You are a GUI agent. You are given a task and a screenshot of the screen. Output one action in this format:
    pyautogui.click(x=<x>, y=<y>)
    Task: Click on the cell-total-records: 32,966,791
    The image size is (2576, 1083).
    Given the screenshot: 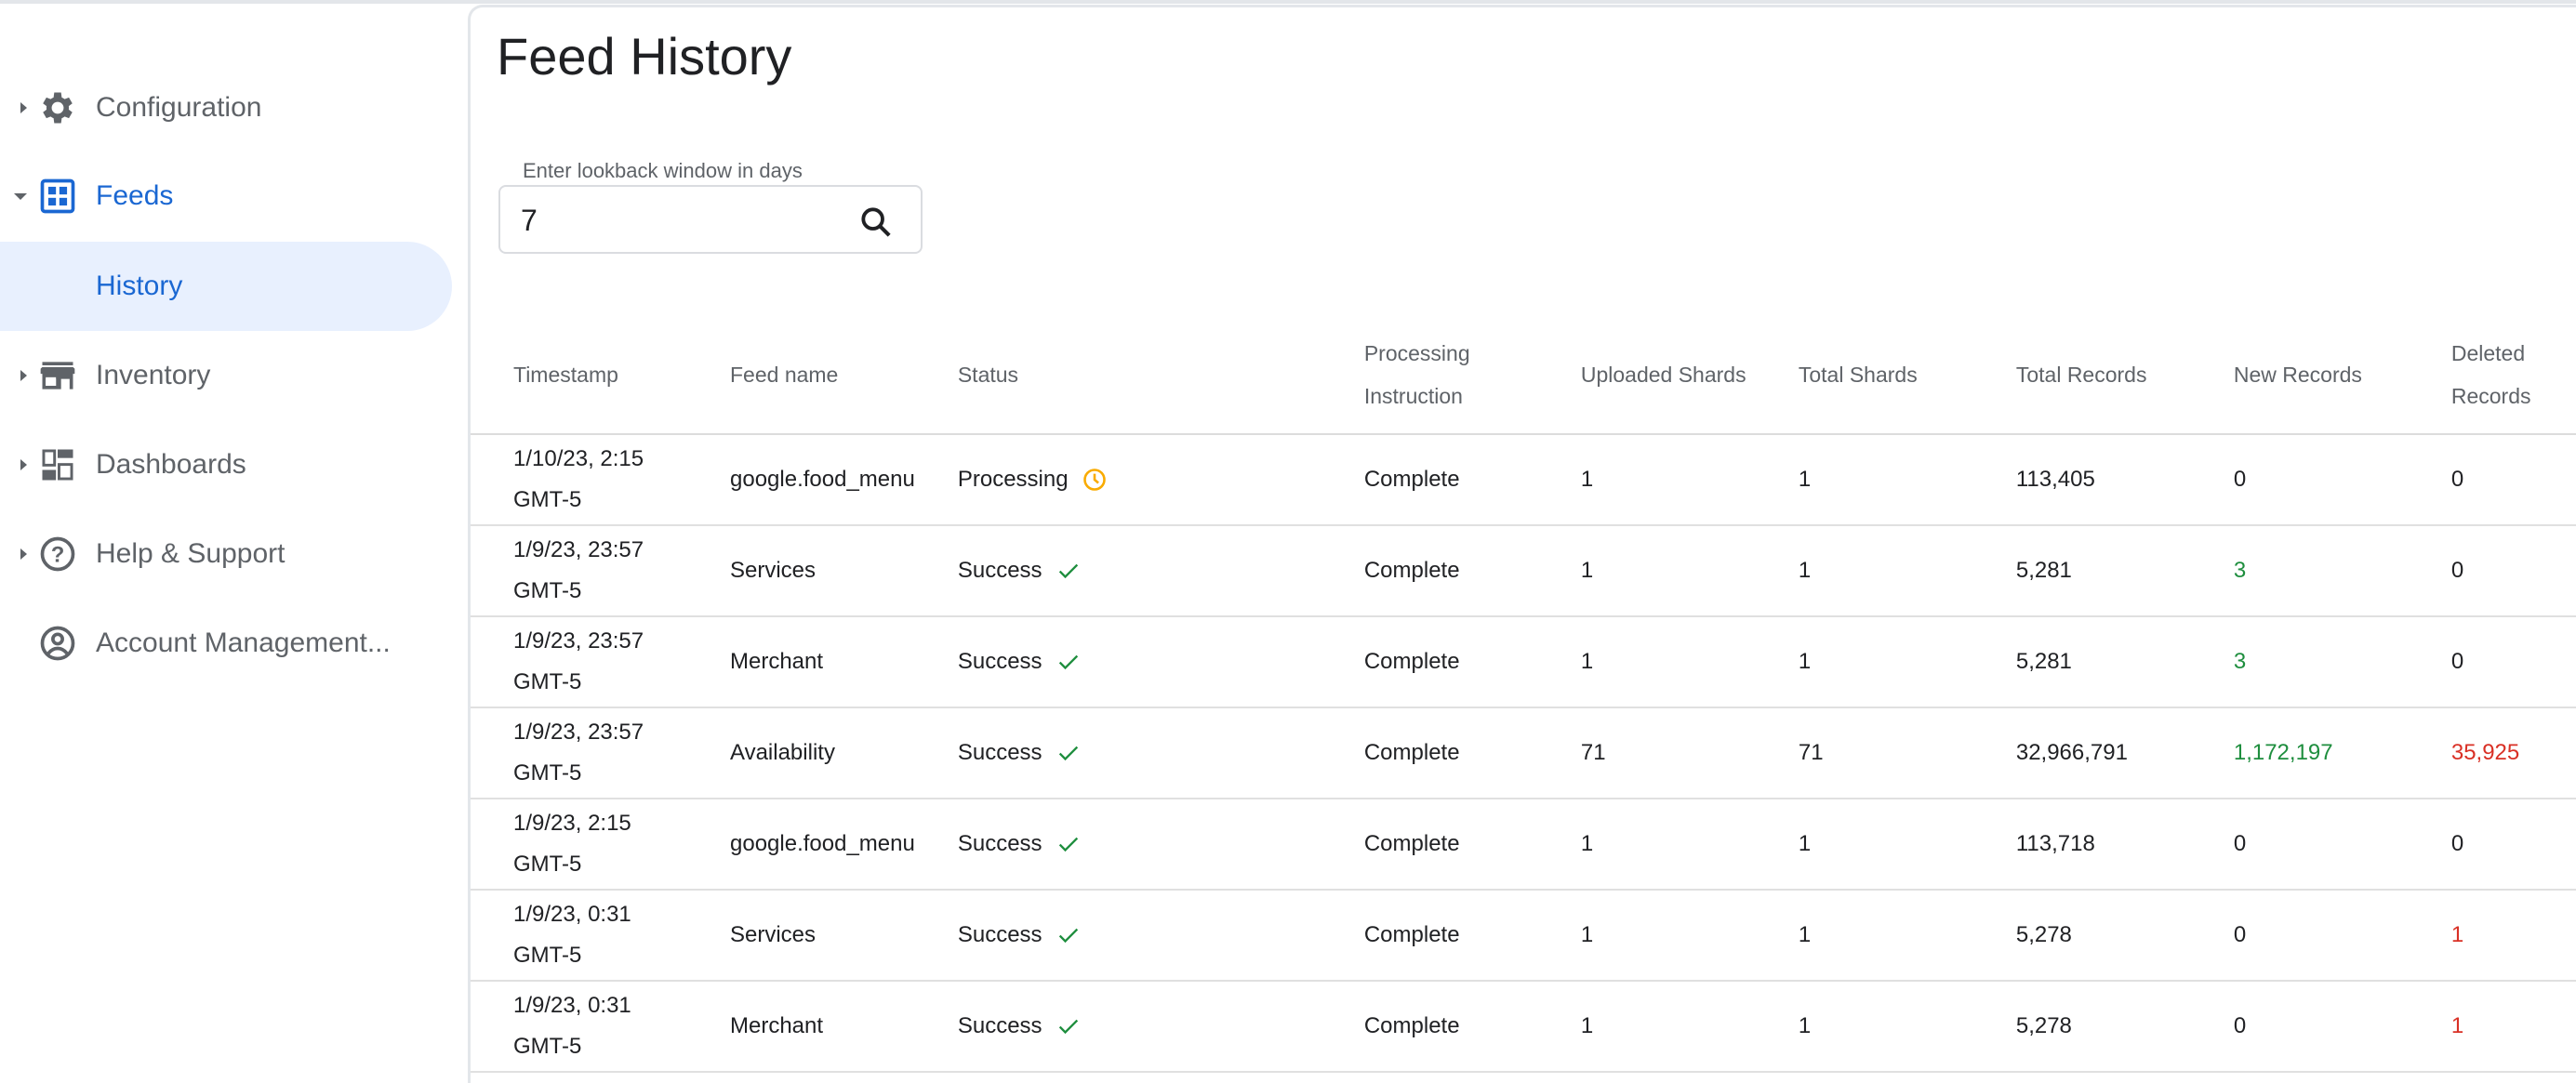 What is the action you would take?
    pyautogui.click(x=2081, y=753)
    